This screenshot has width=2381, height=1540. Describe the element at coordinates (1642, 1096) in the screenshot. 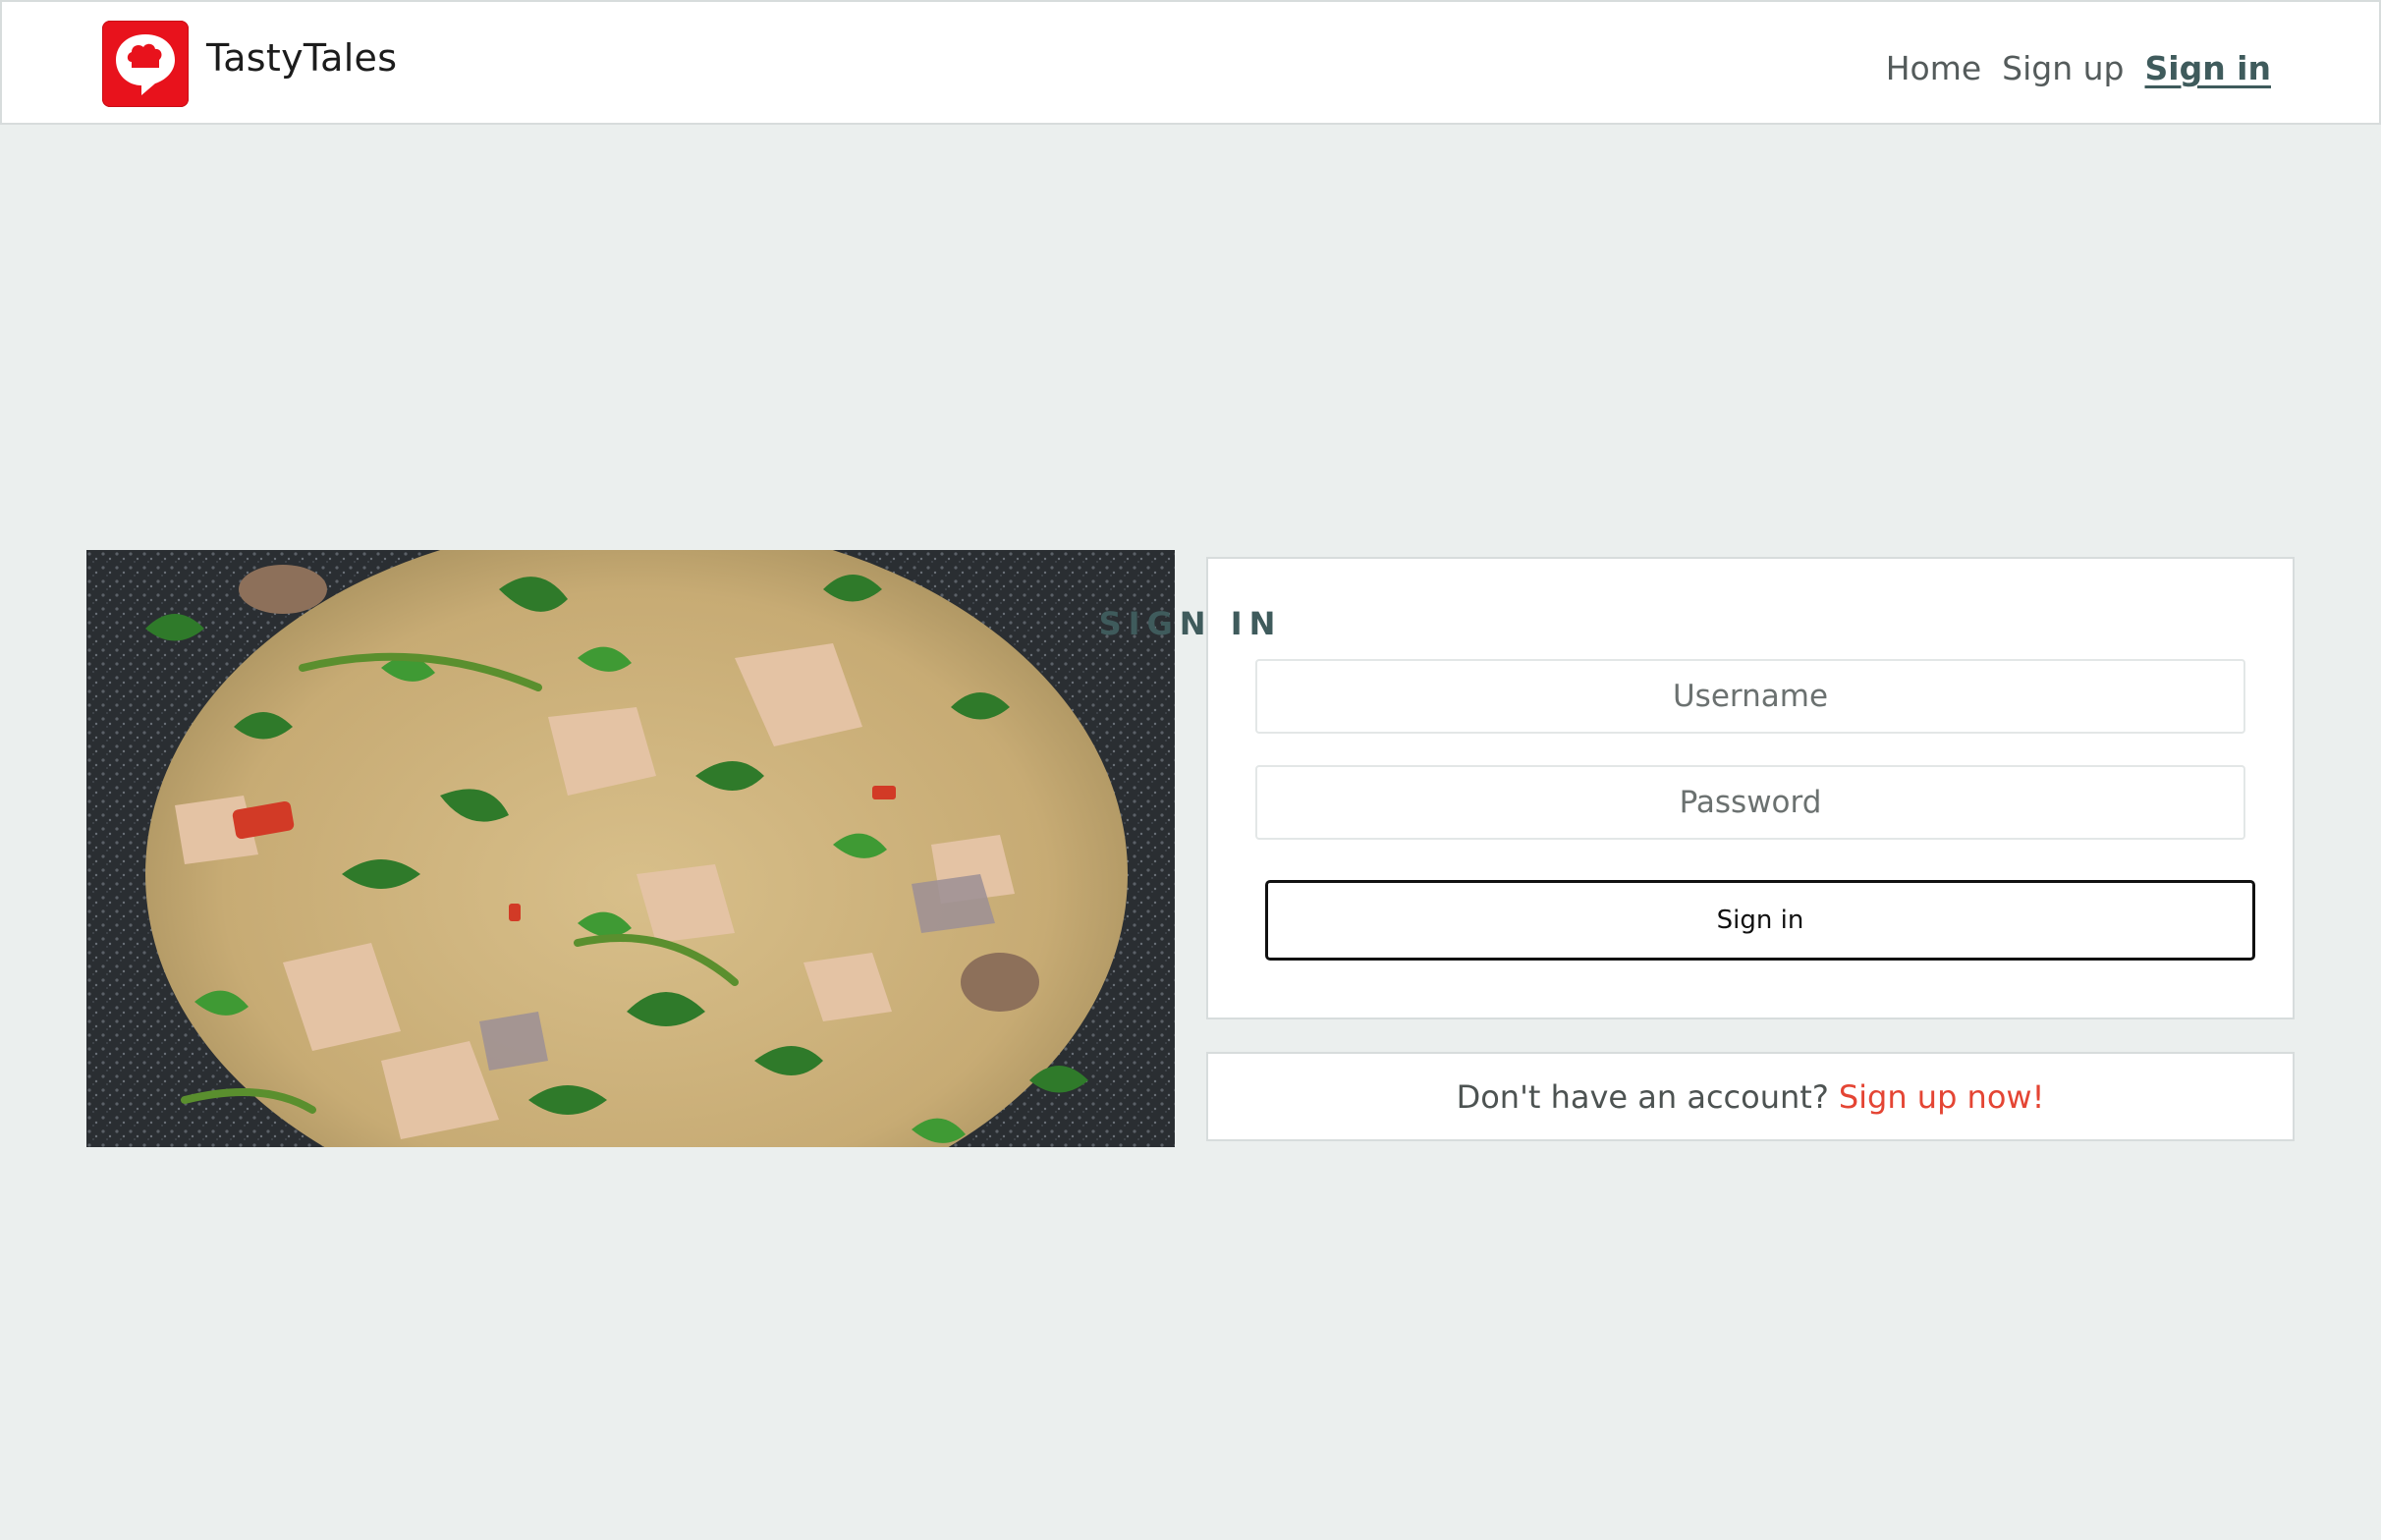

I see `signup-prompt-text: Don't have an account?` at that location.